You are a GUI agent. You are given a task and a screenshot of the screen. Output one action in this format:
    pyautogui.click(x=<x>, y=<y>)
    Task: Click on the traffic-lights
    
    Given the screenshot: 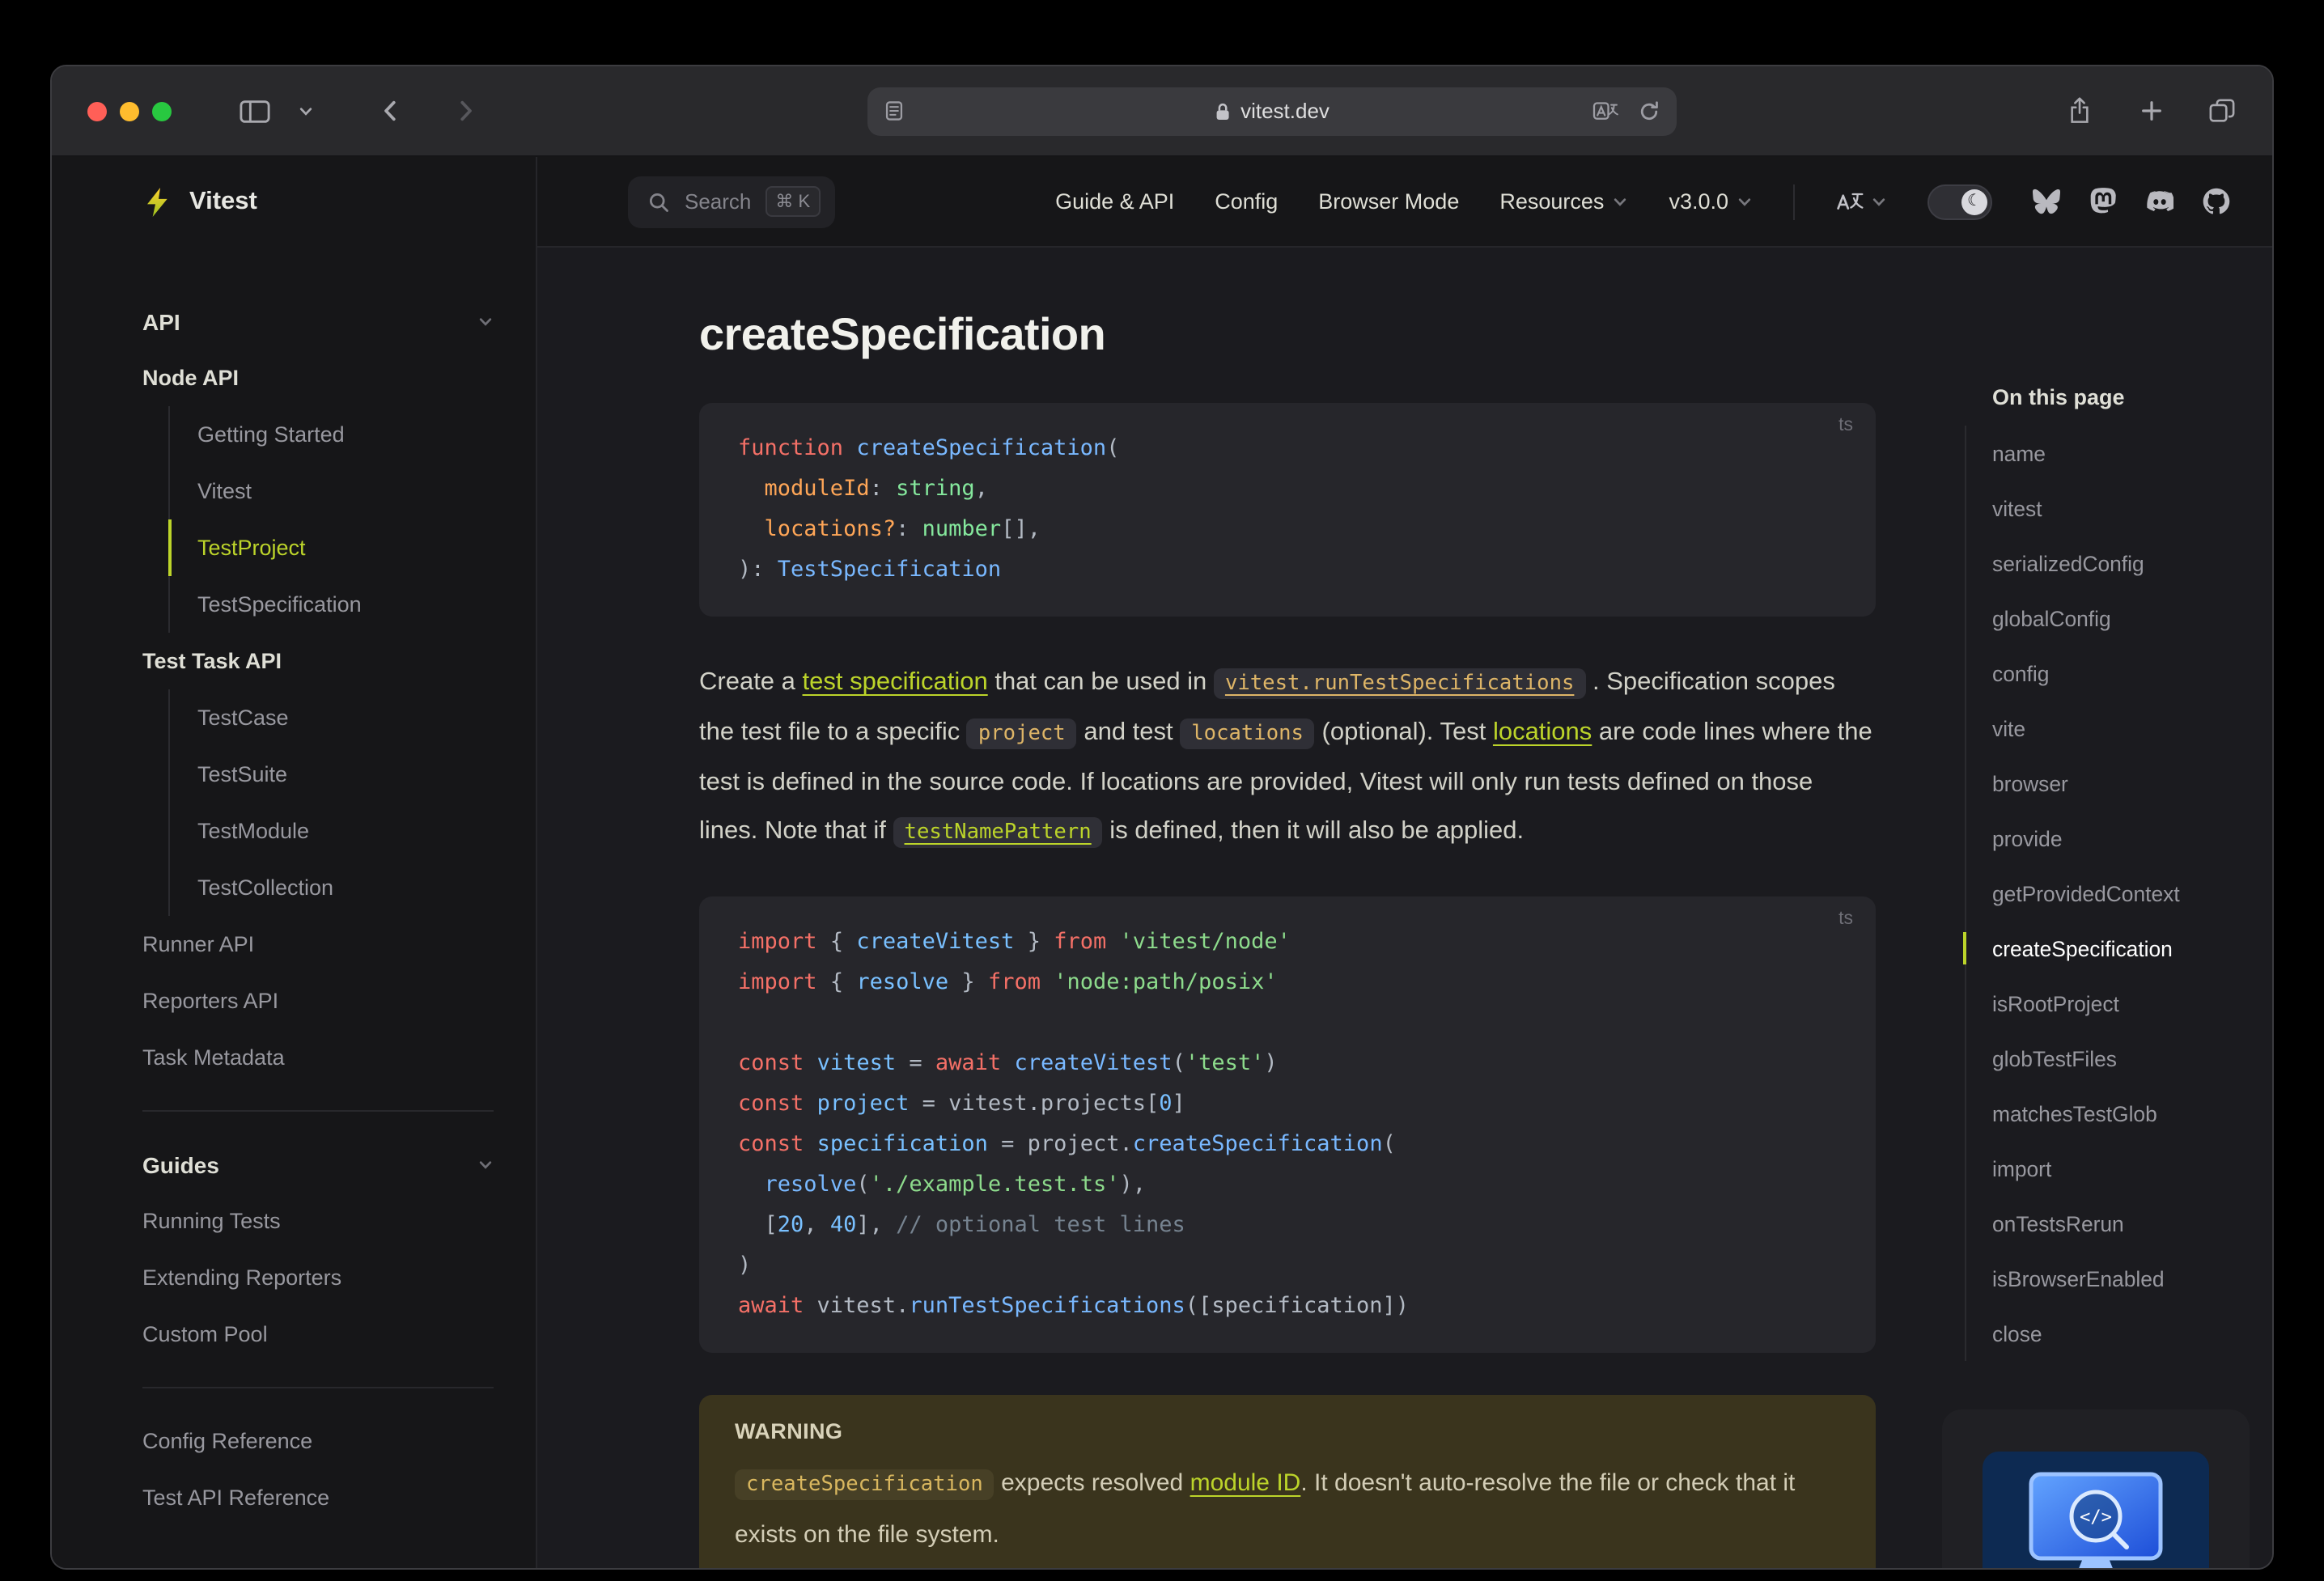 What is the action you would take?
    pyautogui.click(x=129, y=111)
    